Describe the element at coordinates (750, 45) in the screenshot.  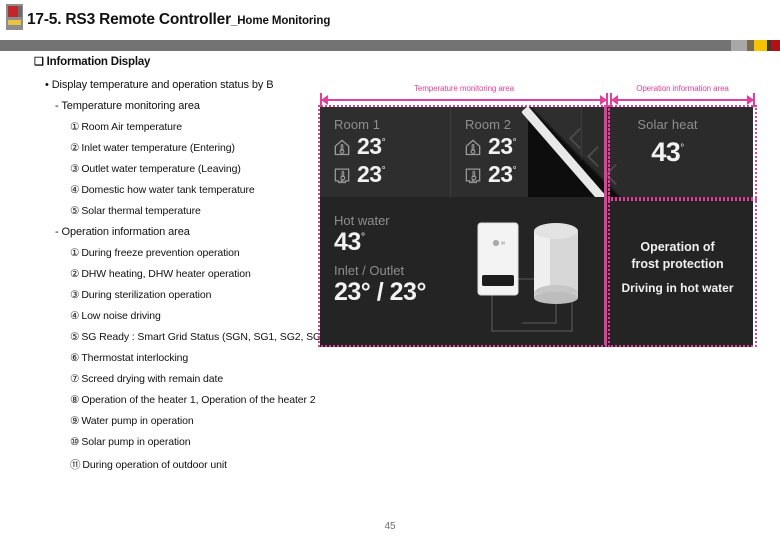
I see `divider-segment-olive` at that location.